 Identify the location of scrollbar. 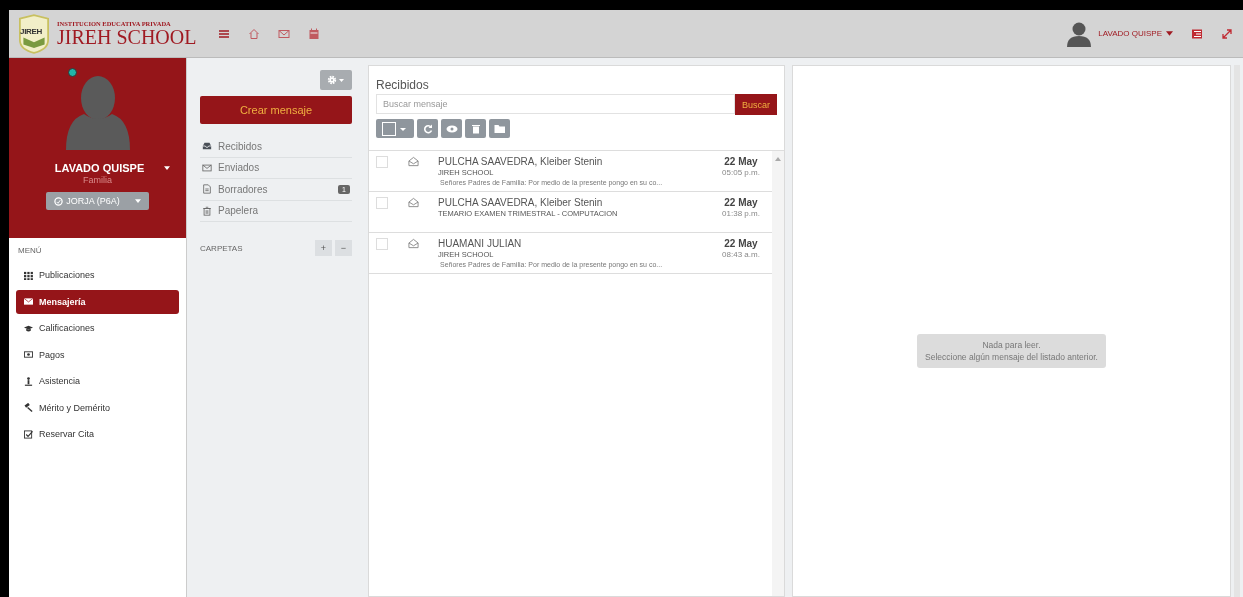
(778, 373).